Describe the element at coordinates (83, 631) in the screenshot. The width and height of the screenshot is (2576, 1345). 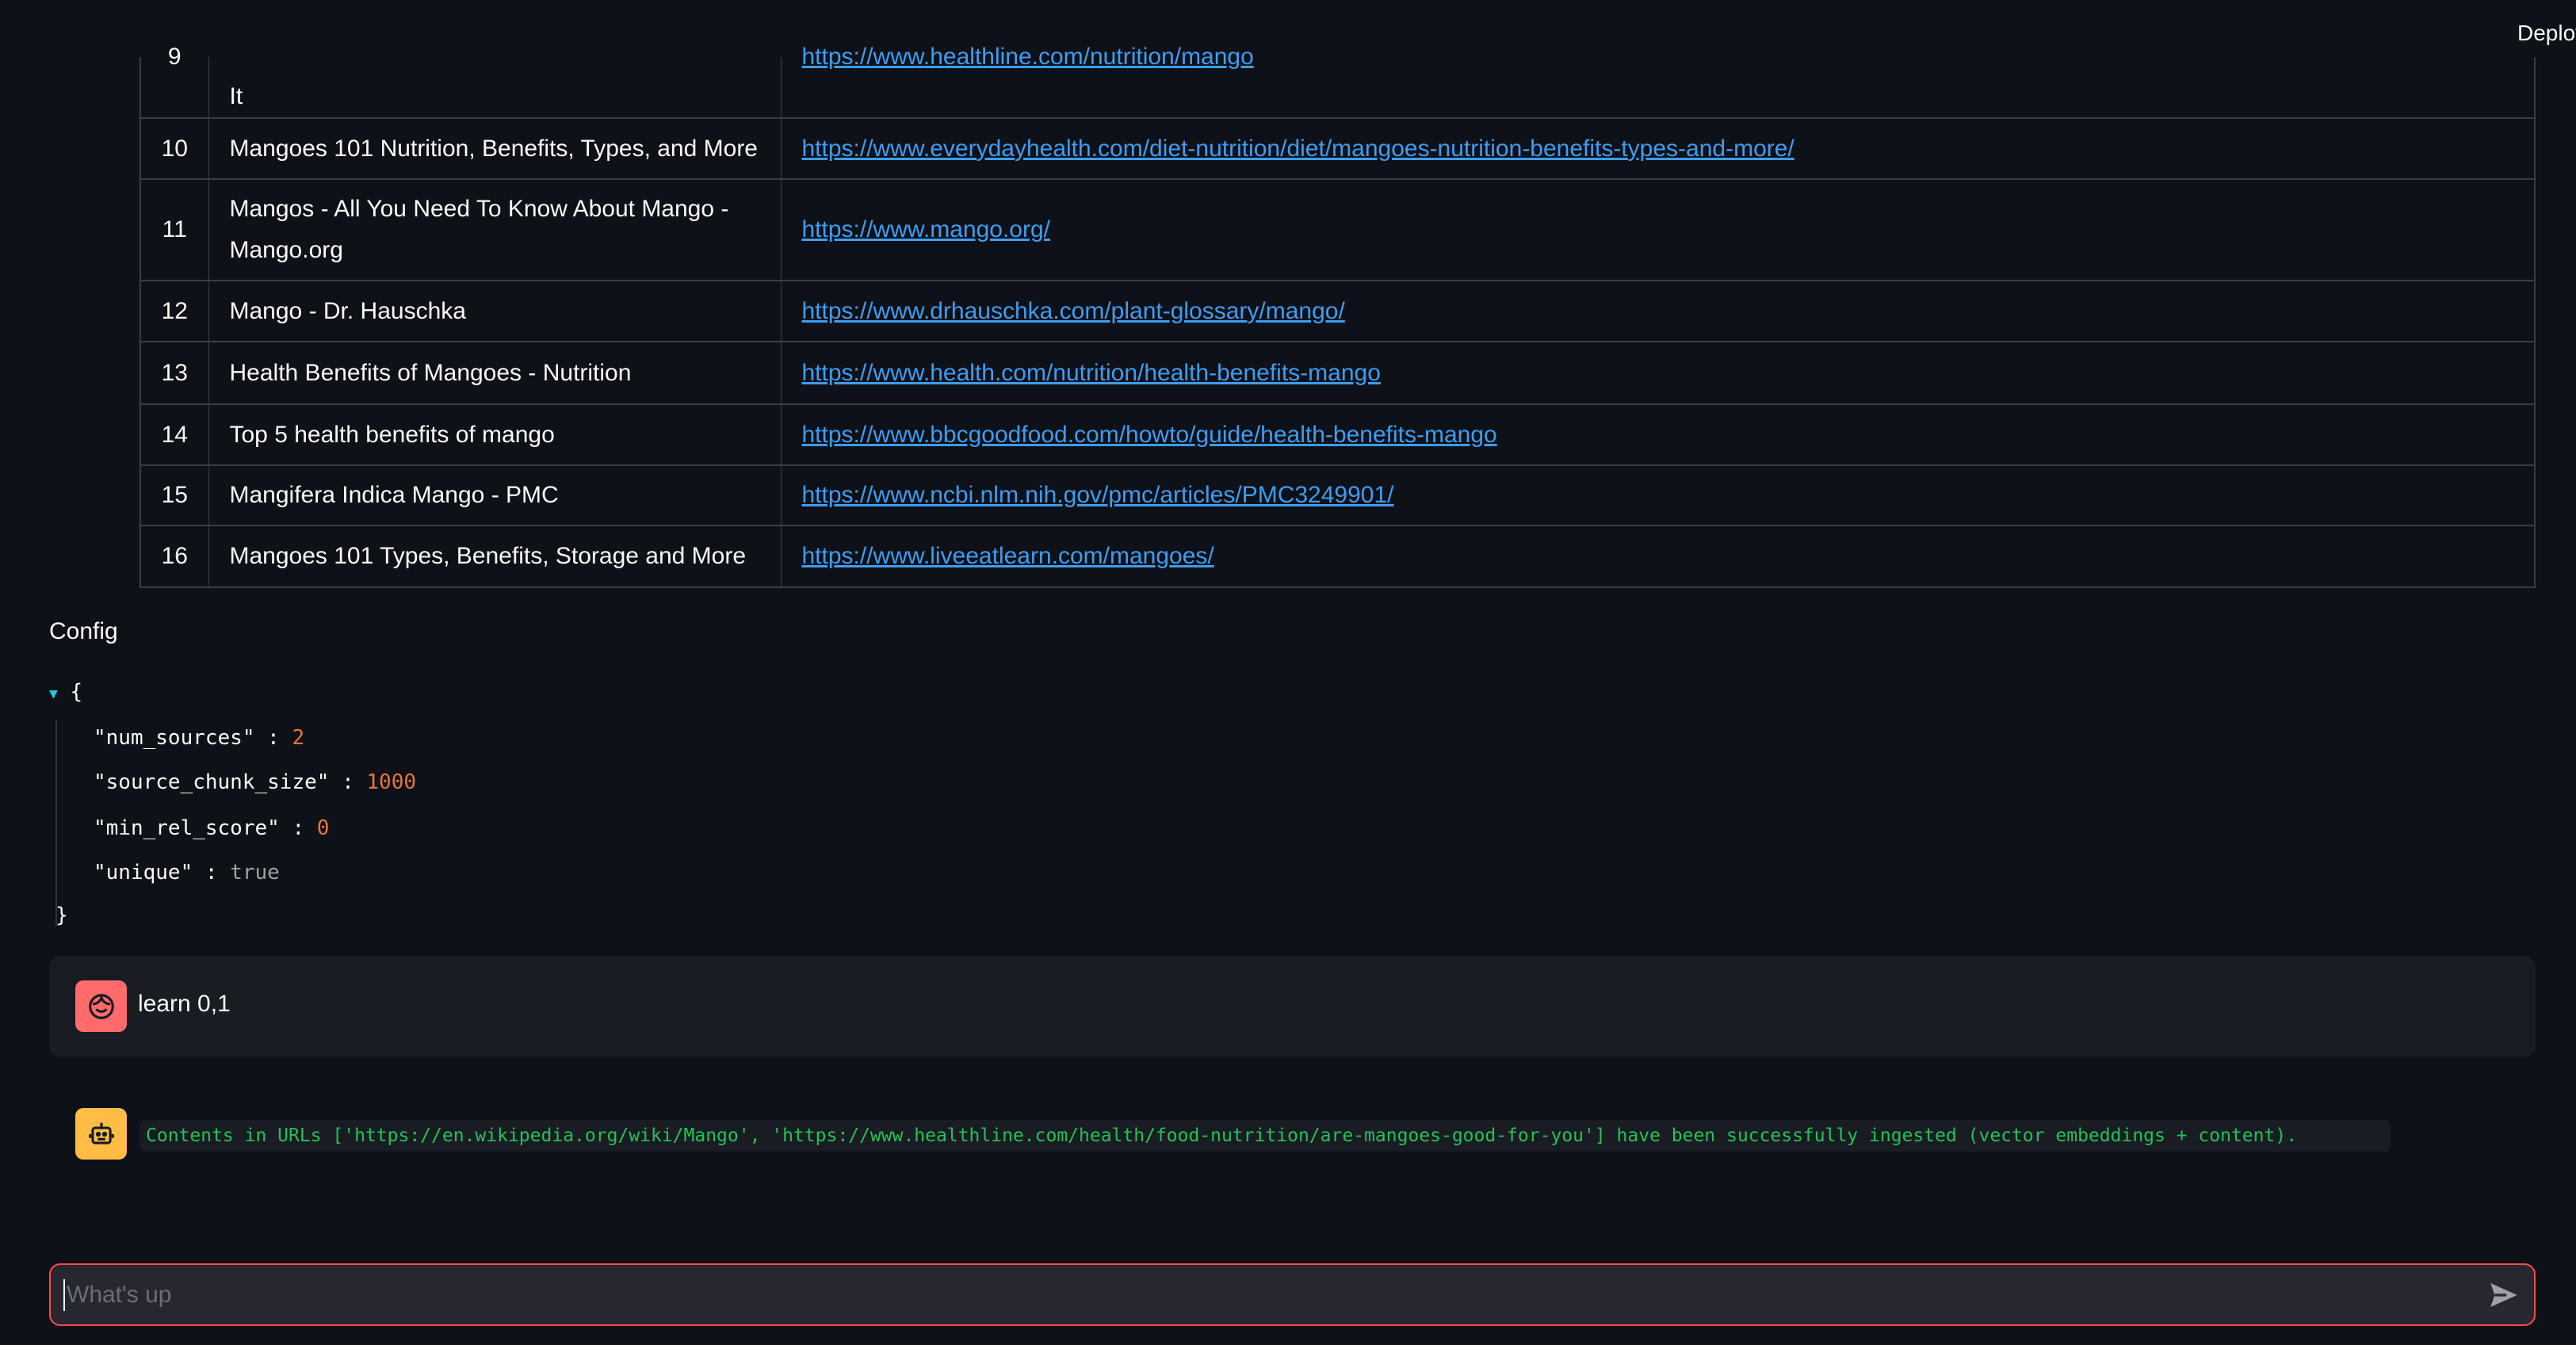
I see `config-label: Config` at that location.